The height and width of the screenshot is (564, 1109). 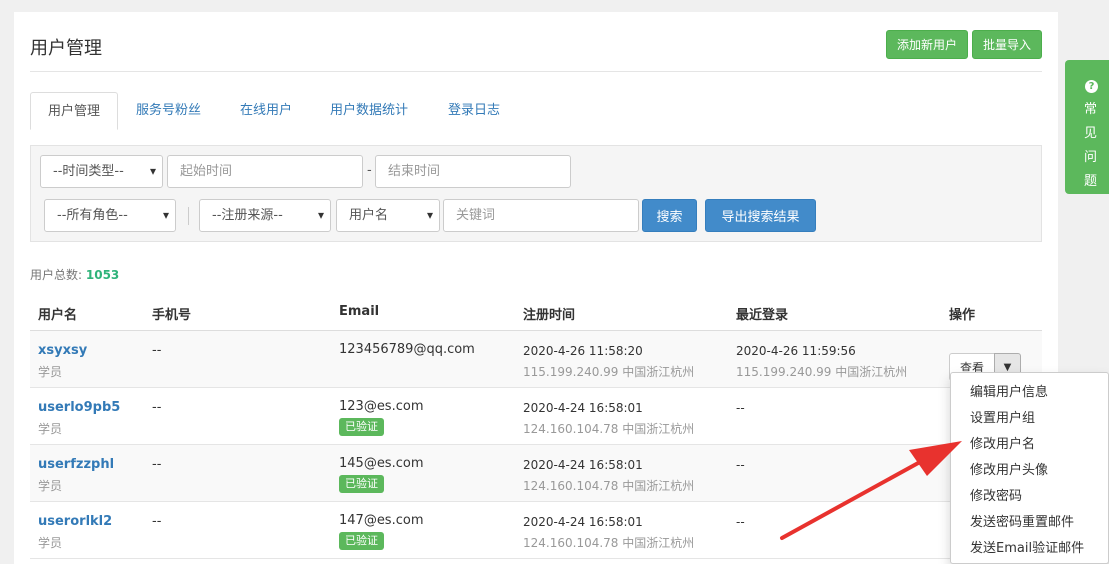 What do you see at coordinates (74, 111) in the screenshot?
I see `tab-user-management: 用户管理` at bounding box center [74, 111].